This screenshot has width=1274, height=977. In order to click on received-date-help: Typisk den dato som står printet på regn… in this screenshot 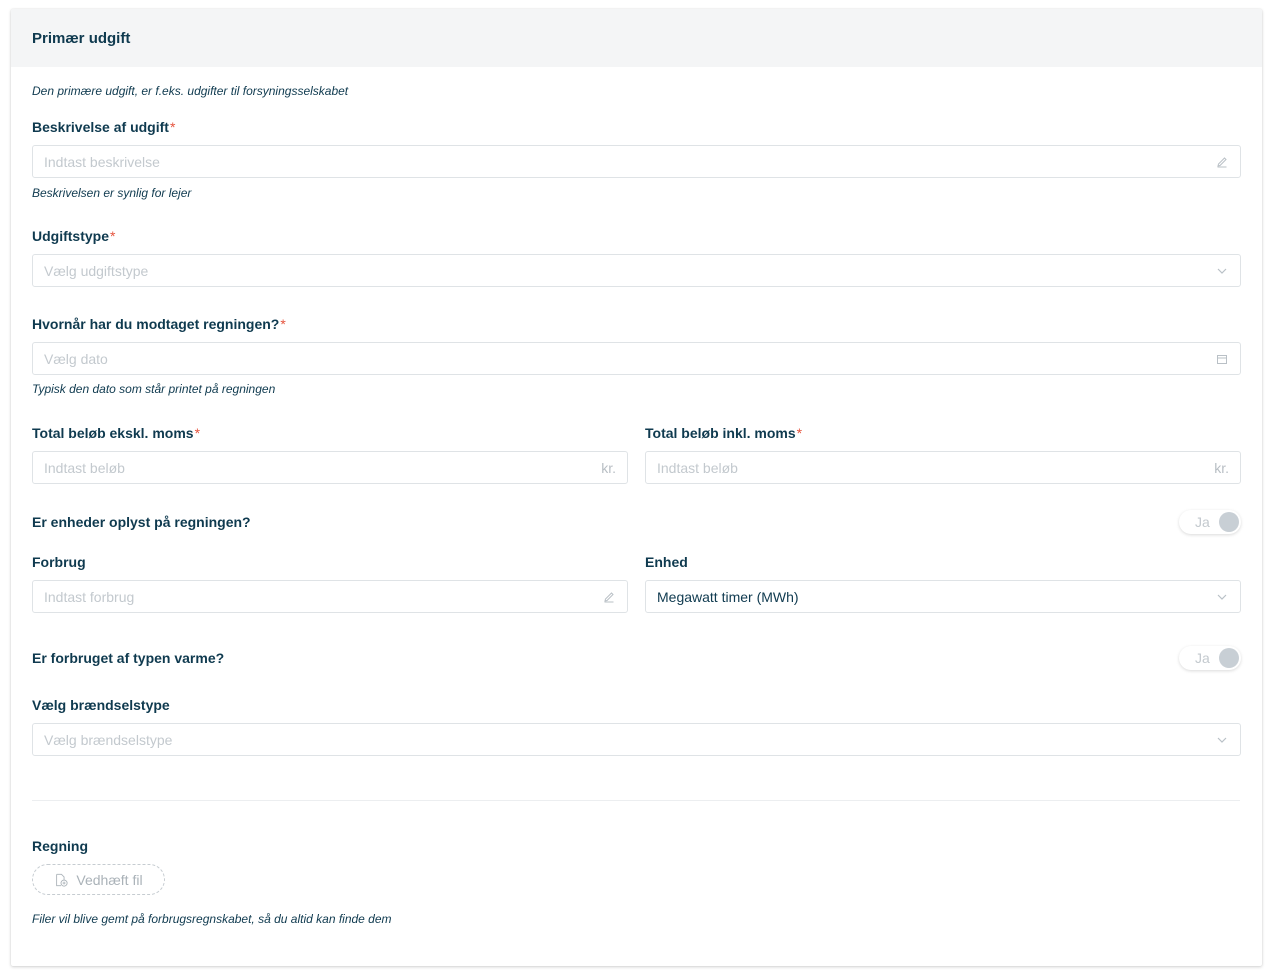, I will do `click(154, 389)`.